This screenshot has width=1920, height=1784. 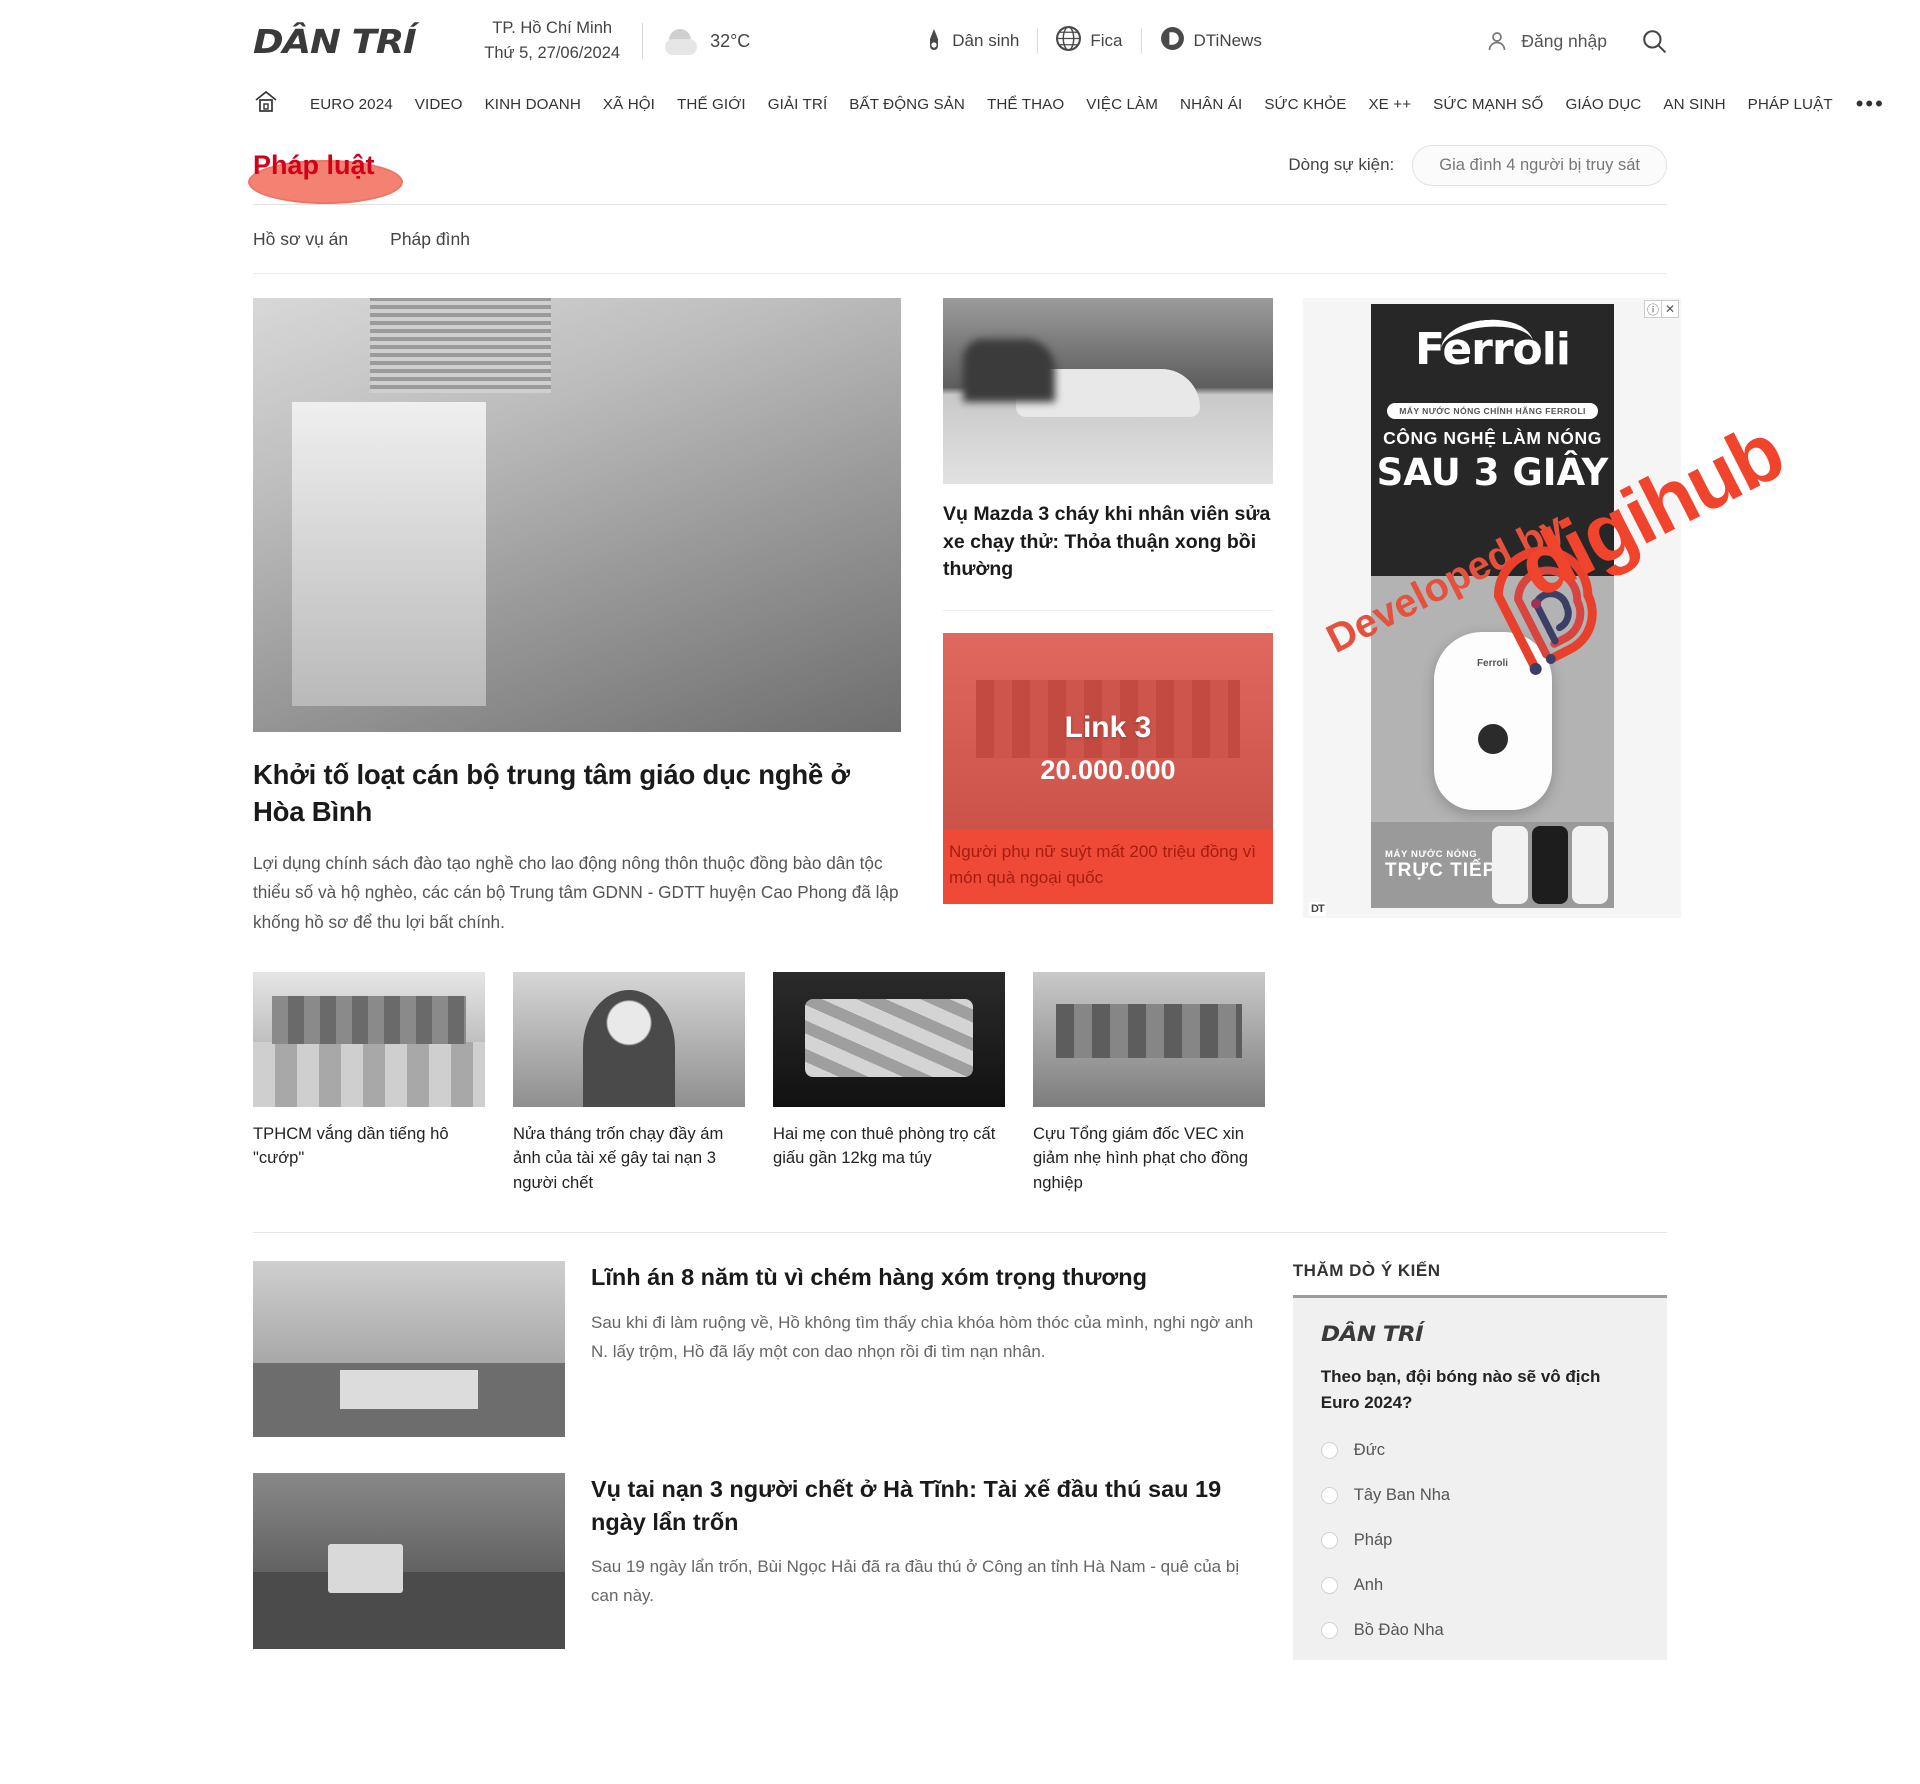 What do you see at coordinates (369, 1147) in the screenshot?
I see `article-card-title: TPHCM vắng dần tiếng hô "cướp"` at bounding box center [369, 1147].